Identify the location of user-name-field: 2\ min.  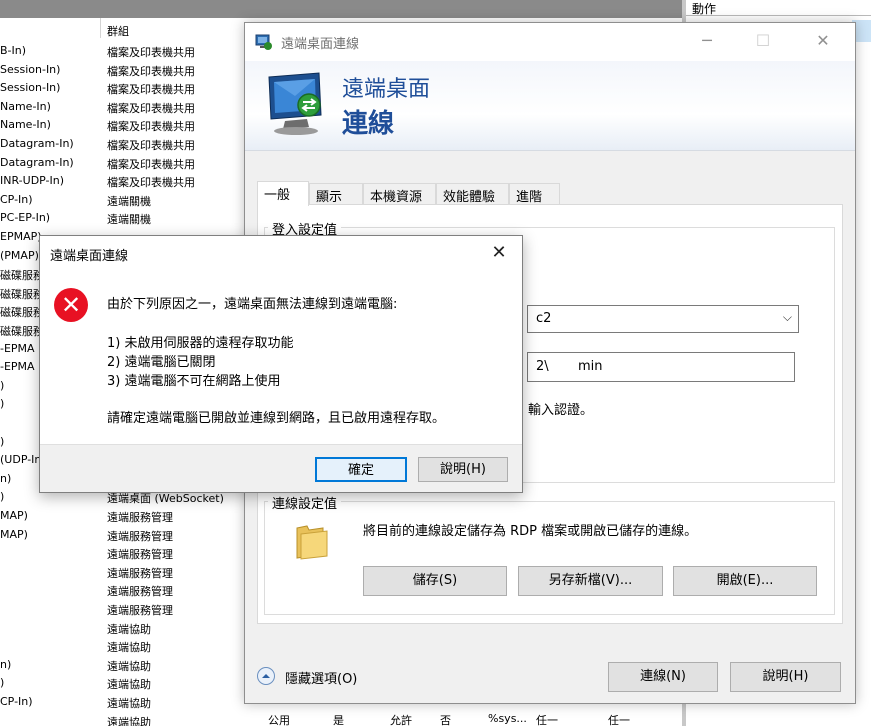
(661, 367).